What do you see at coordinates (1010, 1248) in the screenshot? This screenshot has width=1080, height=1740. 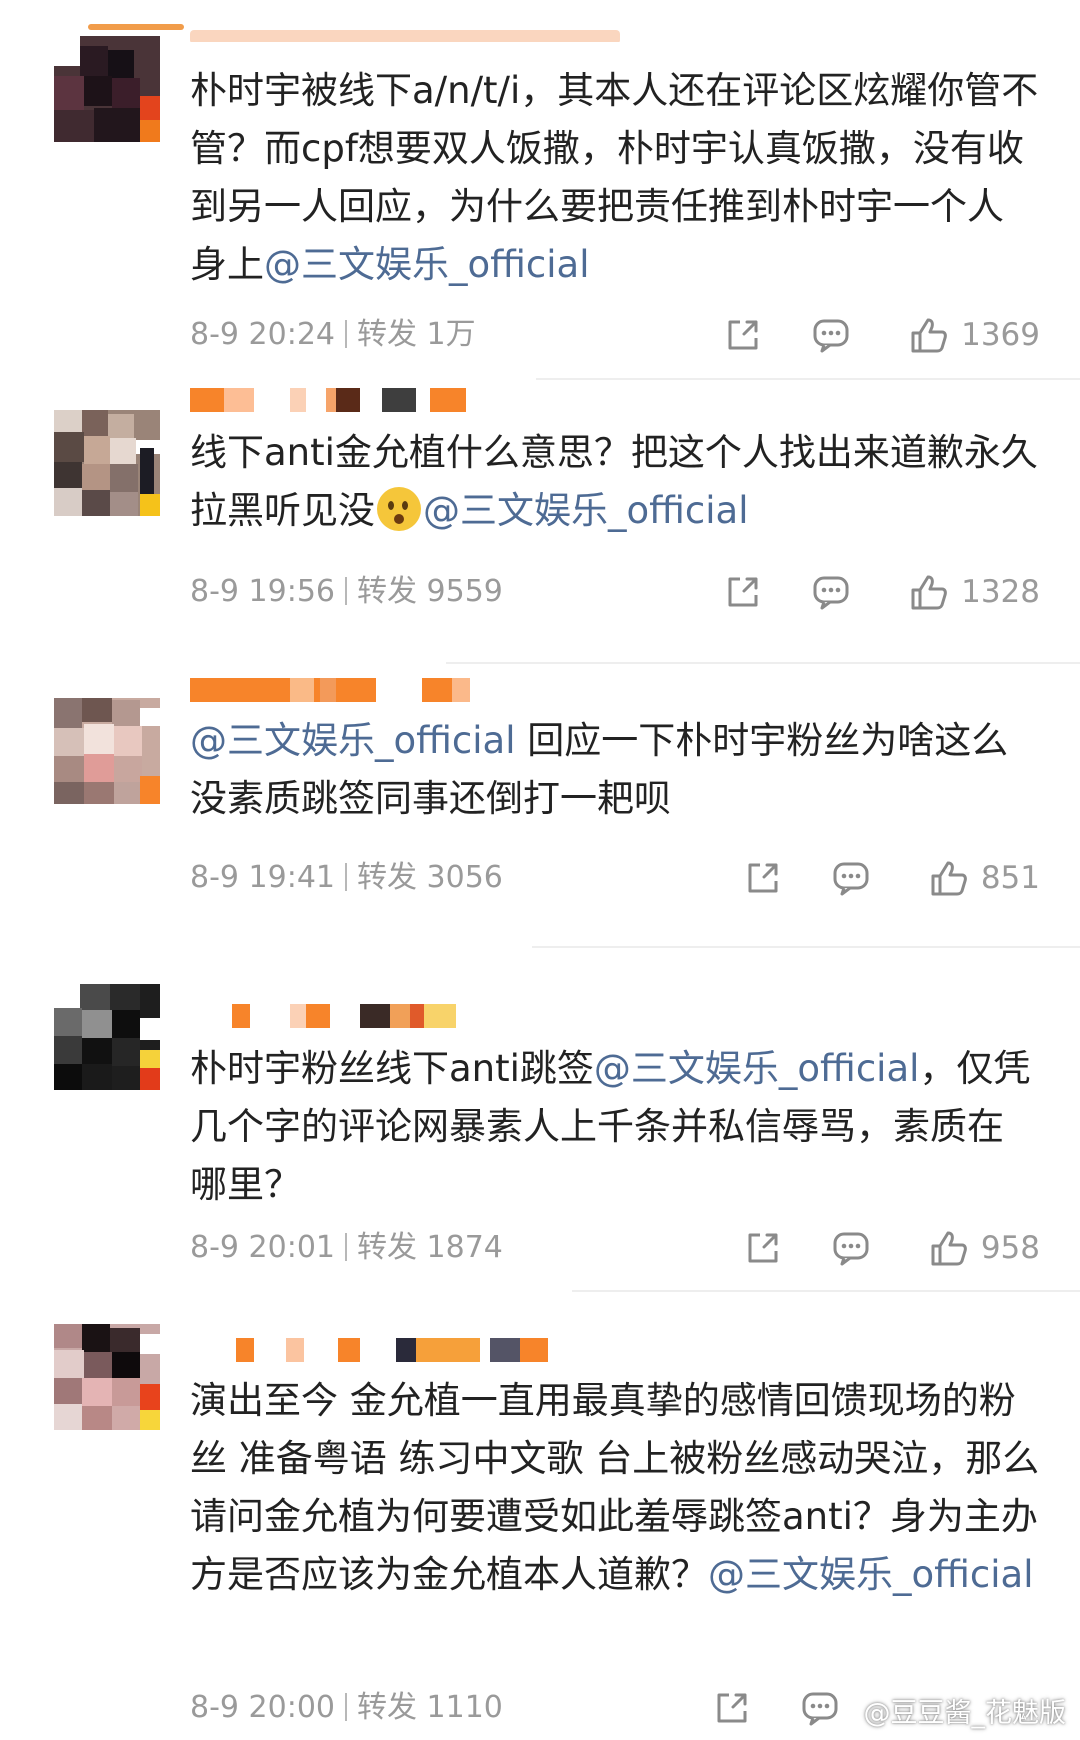 I see `like-count: 958` at bounding box center [1010, 1248].